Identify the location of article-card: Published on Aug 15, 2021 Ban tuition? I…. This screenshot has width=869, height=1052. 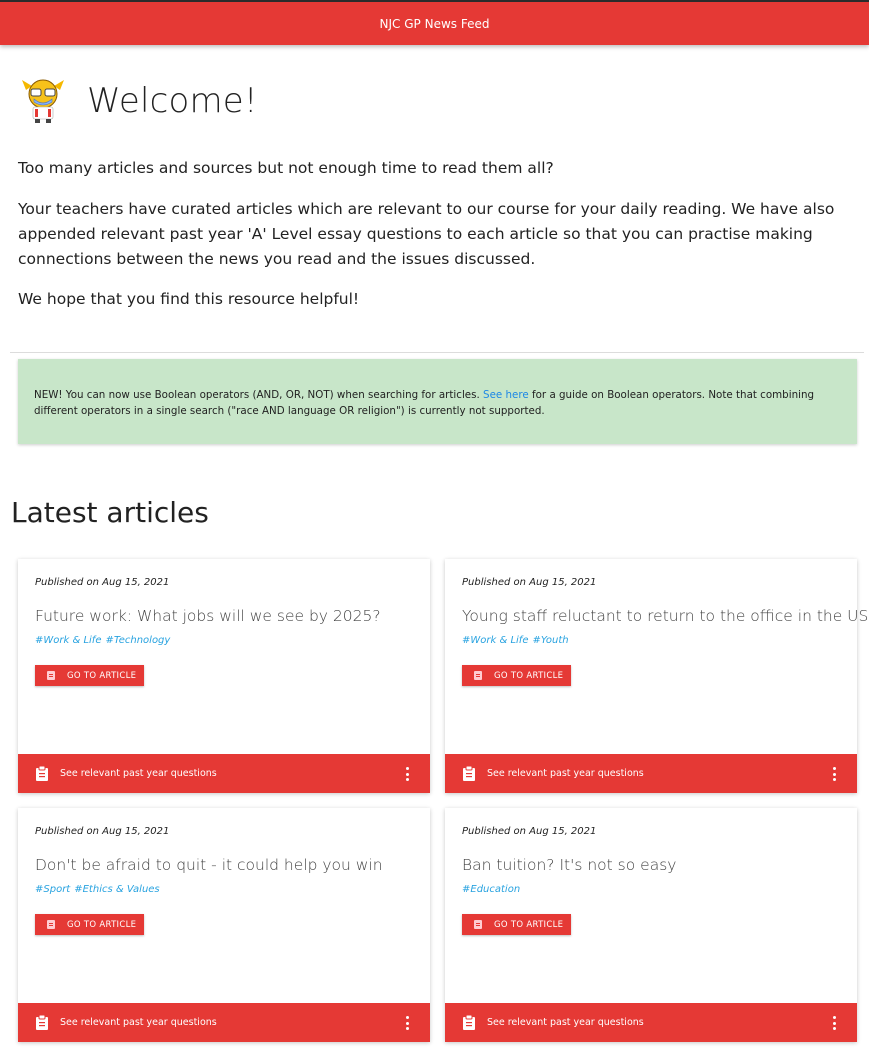
(651, 925).